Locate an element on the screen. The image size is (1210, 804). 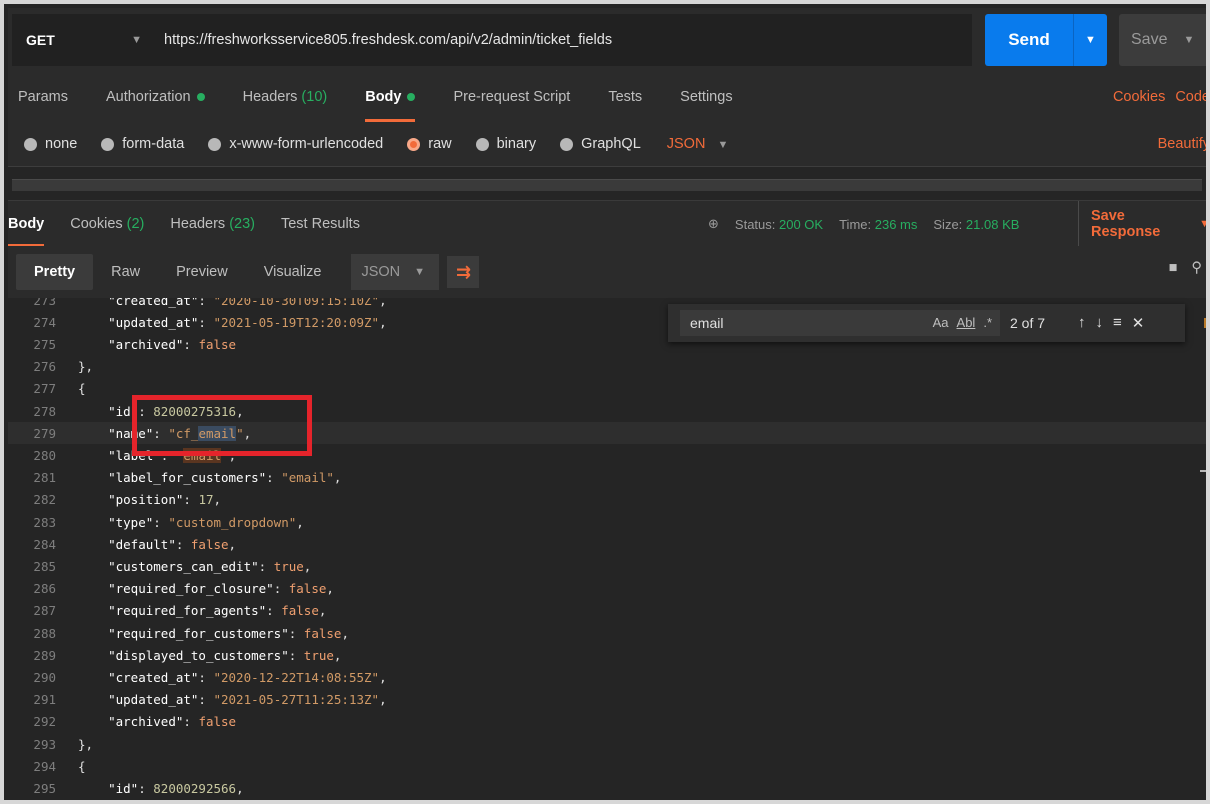
tab-test-results: Test Results is located at coordinates (320, 224).